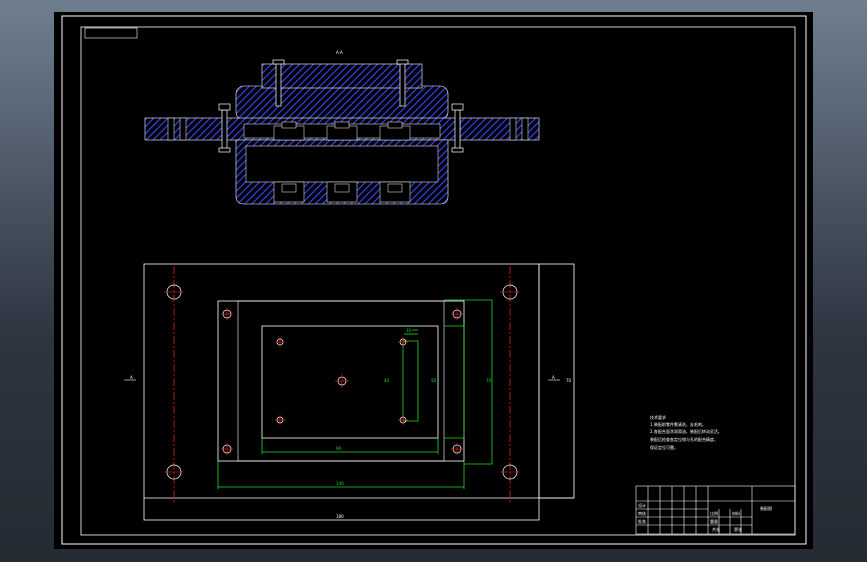  What do you see at coordinates (224, 130) in the screenshot?
I see `bolt-side-left` at bounding box center [224, 130].